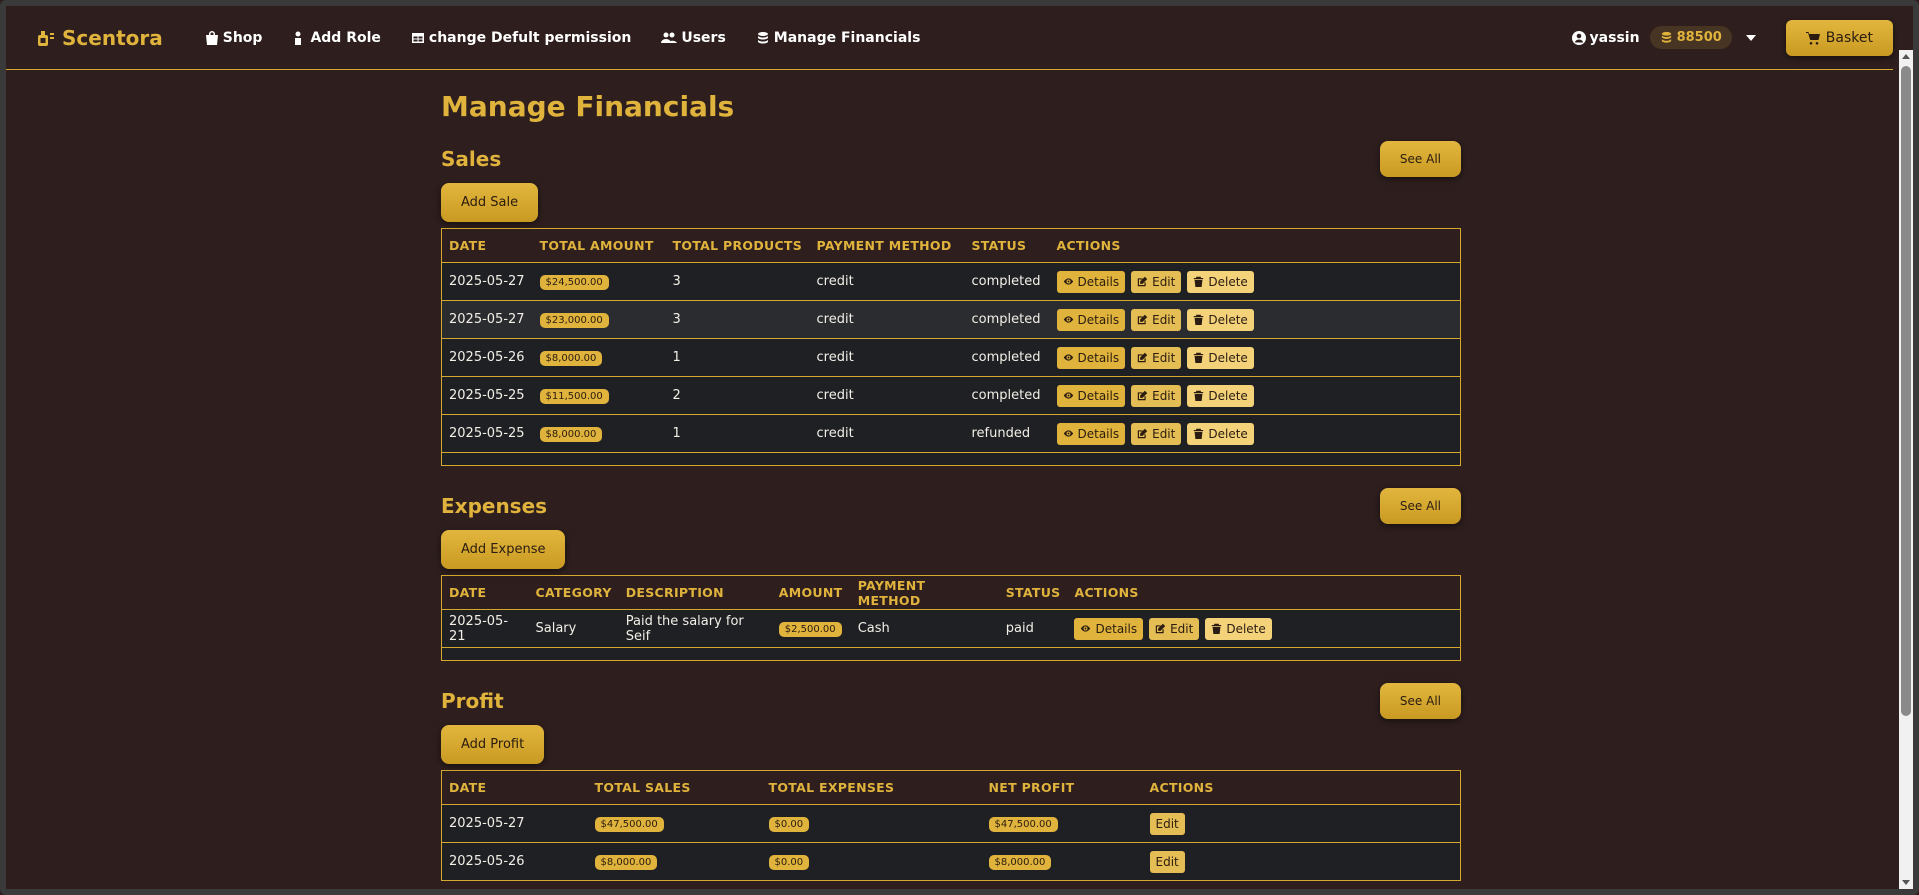  I want to click on basket-button: Basket, so click(1839, 37).